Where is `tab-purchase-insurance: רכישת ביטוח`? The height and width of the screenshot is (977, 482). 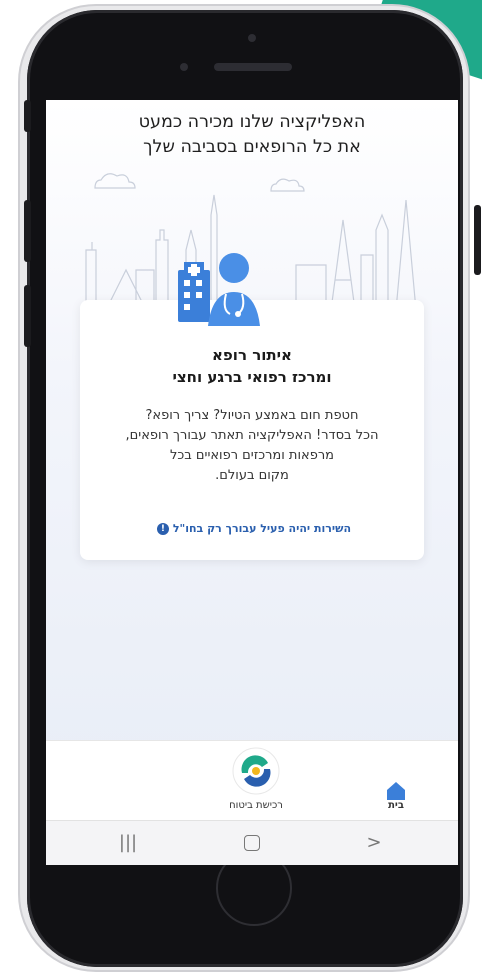
tab-purchase-insurance: רכישת ביטוח is located at coordinates (256, 781).